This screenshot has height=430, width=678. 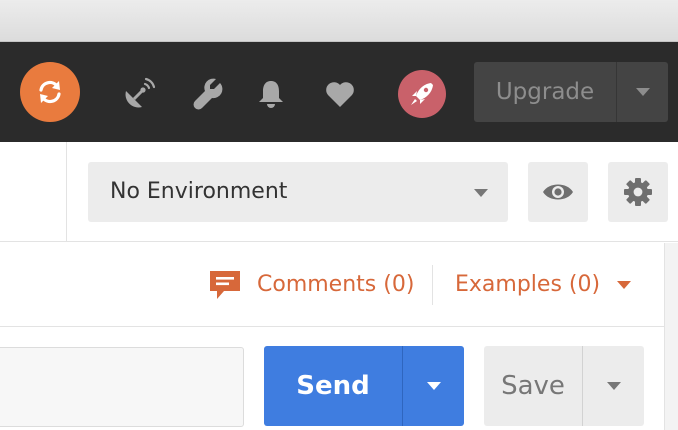 What do you see at coordinates (209, 94) in the screenshot?
I see `wrench-icon` at bounding box center [209, 94].